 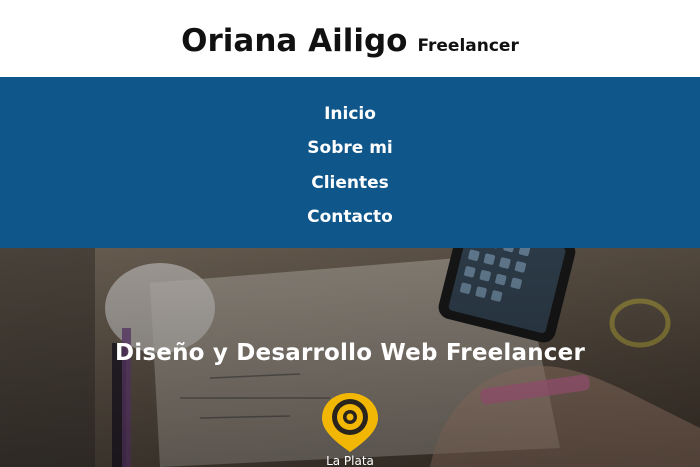 What do you see at coordinates (350, 353) in the screenshot?
I see `hero-title: Diseño y Desarrollo Web Freelancer` at bounding box center [350, 353].